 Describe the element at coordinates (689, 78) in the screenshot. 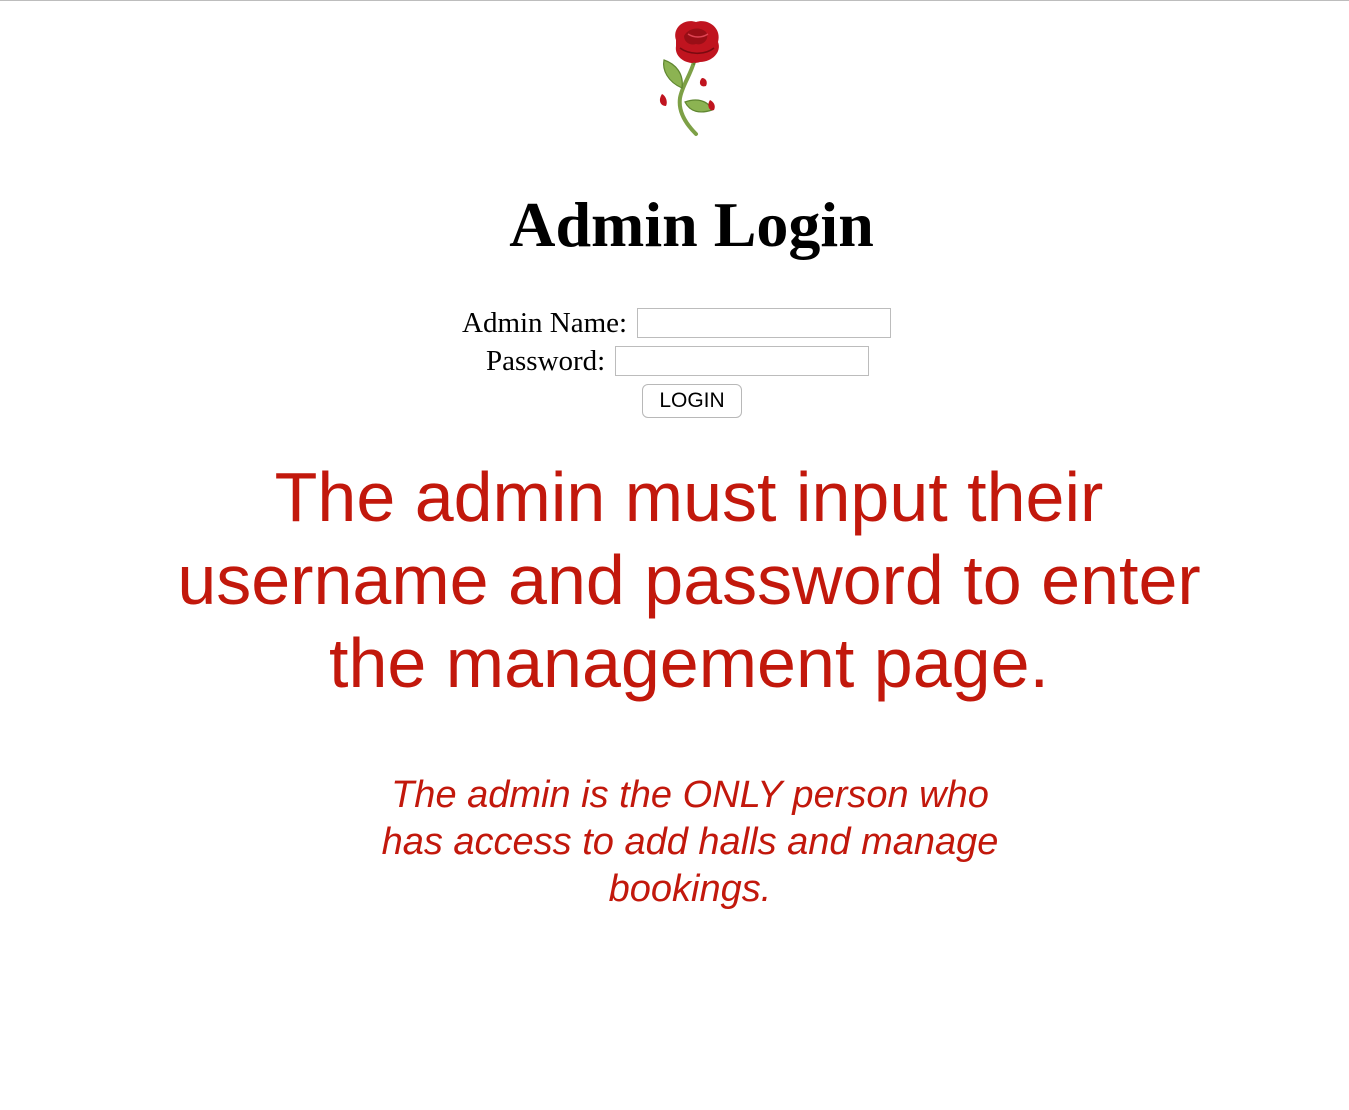

I see `rose-icon` at that location.